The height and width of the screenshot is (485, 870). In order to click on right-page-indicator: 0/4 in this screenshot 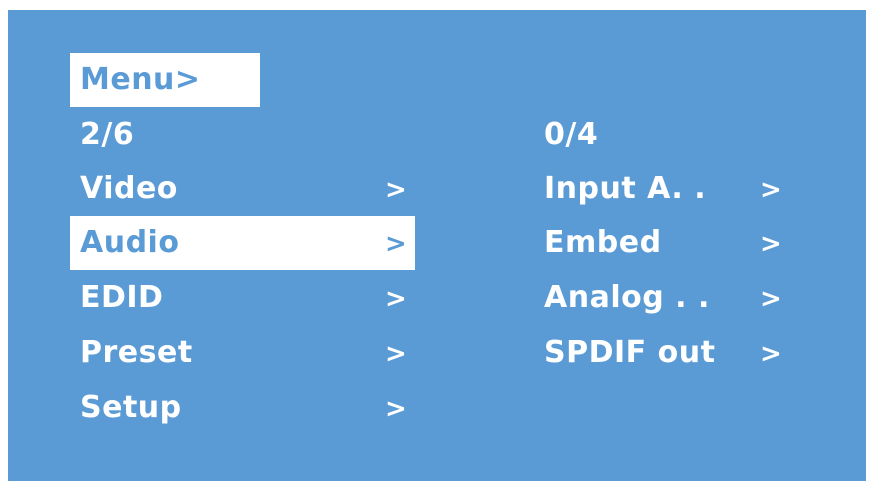, I will do `click(571, 134)`.